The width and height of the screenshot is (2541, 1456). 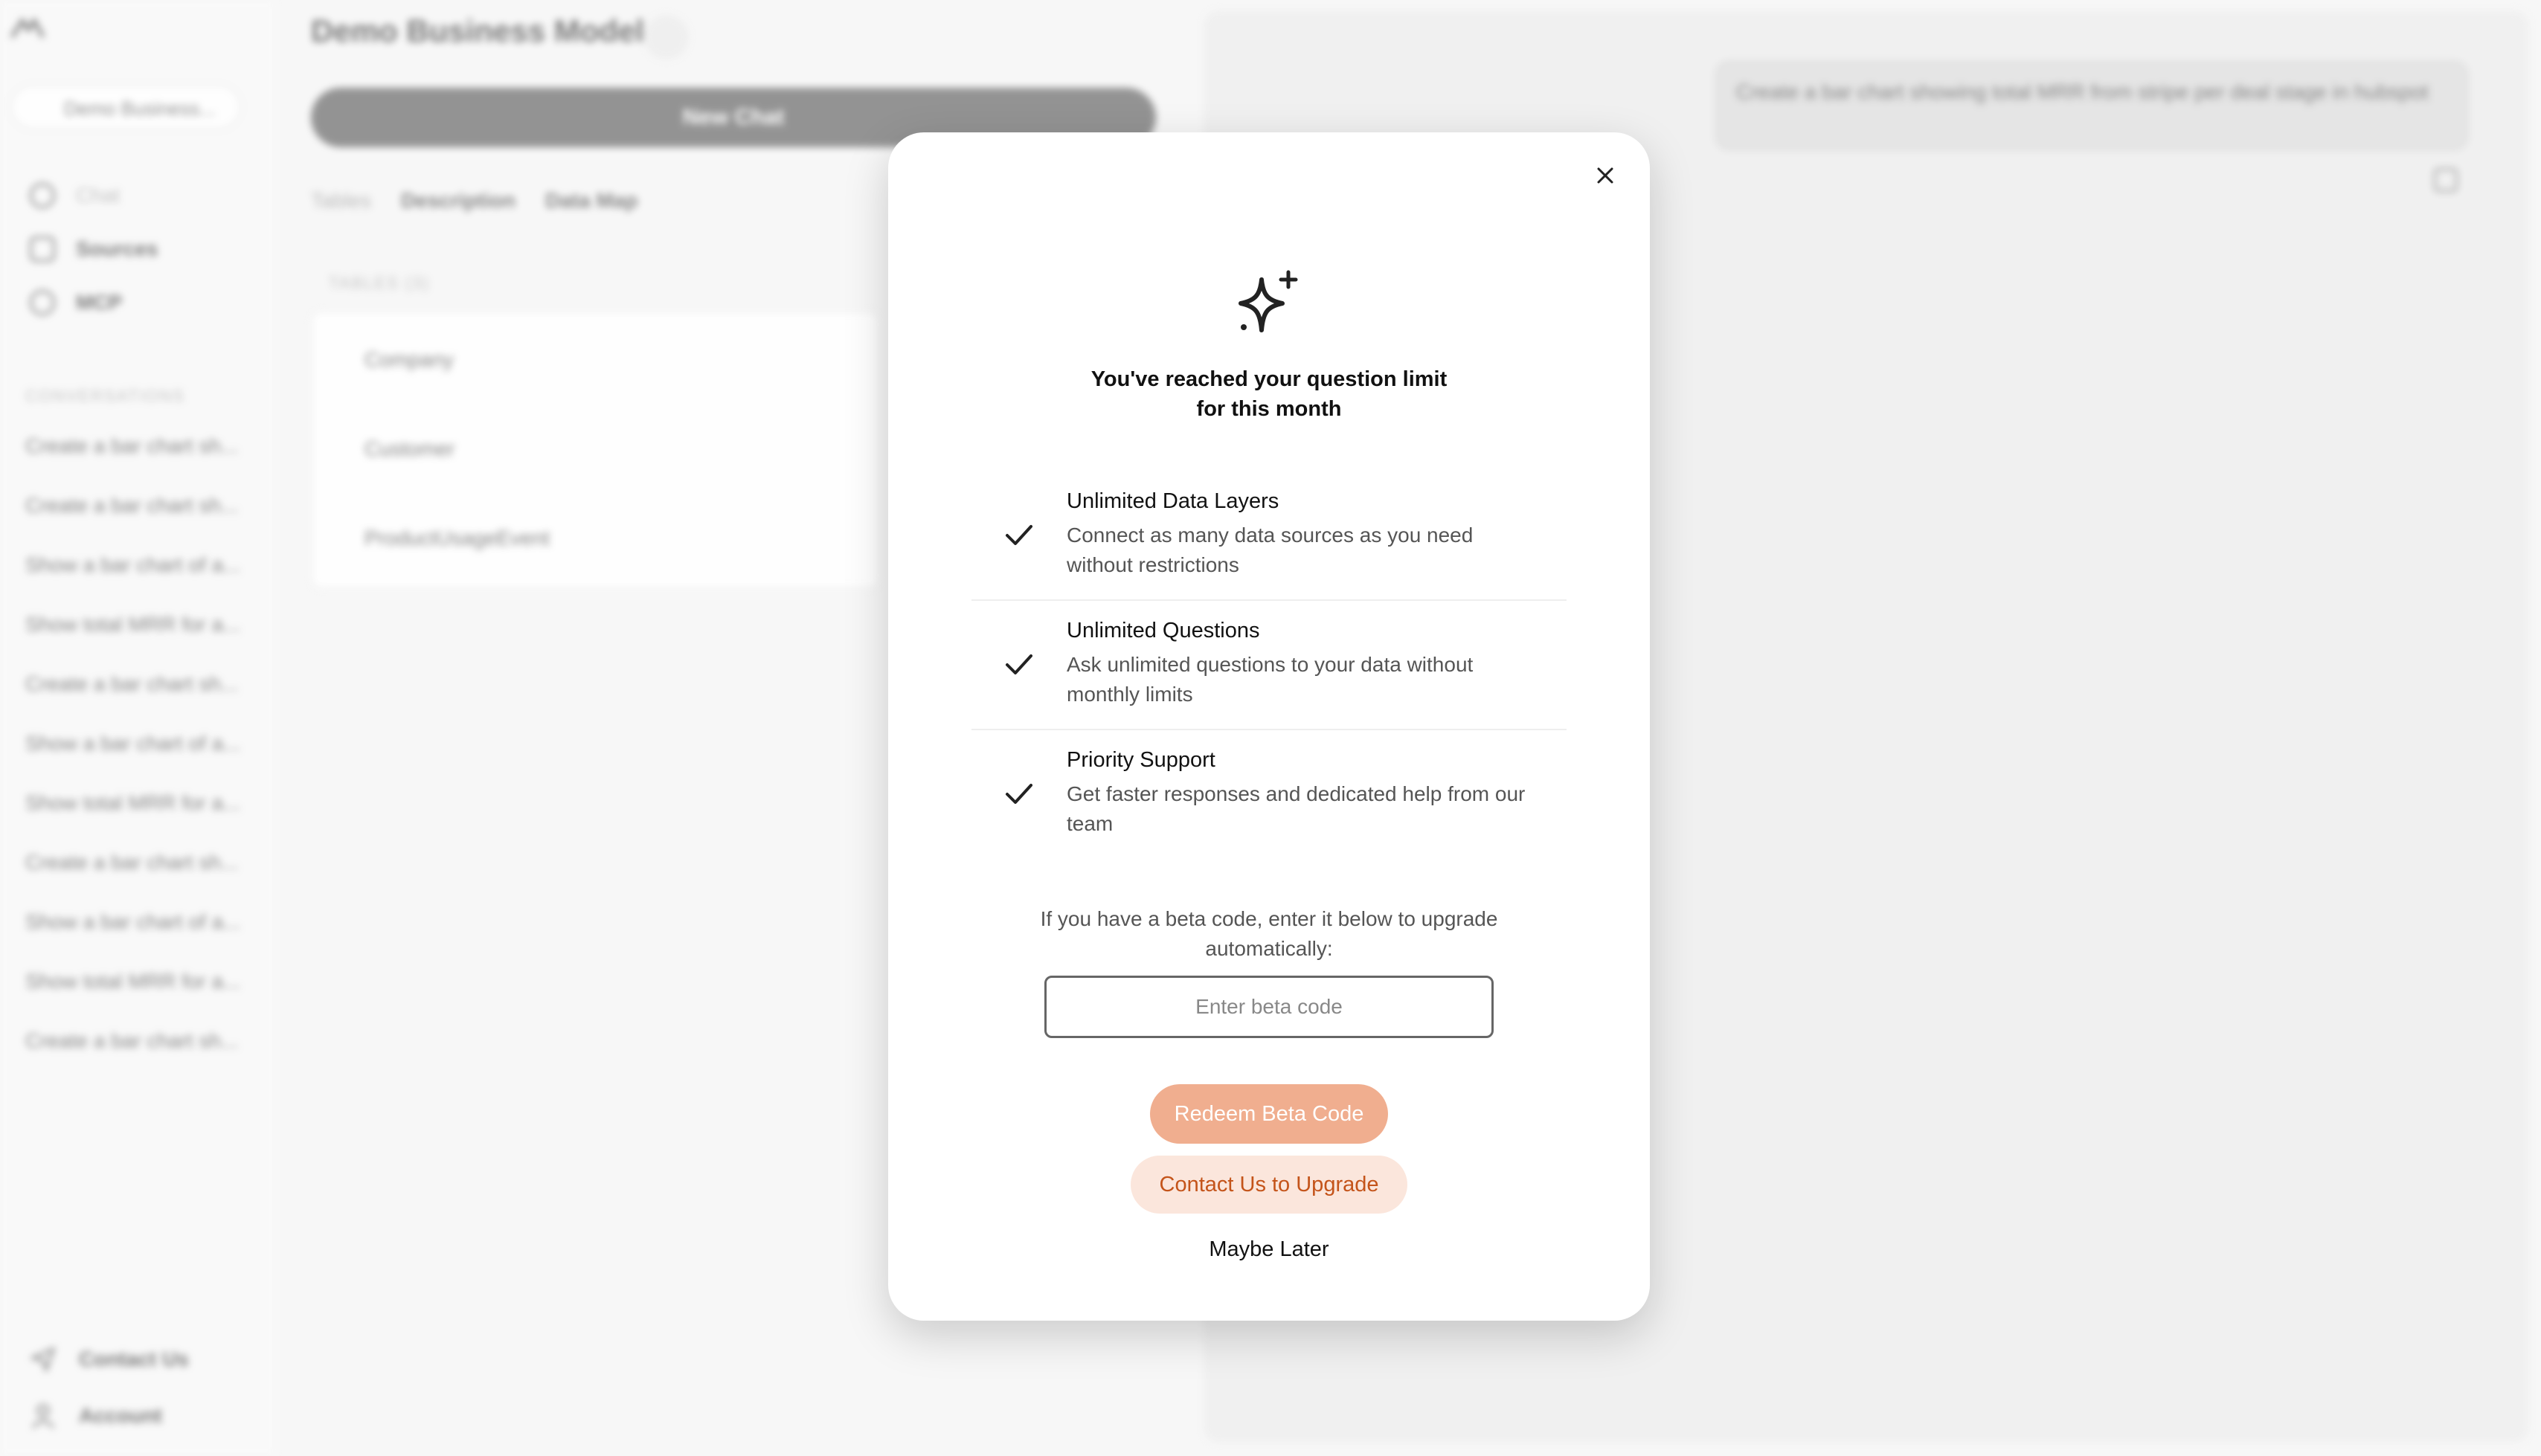 I want to click on beta-code-input, so click(x=1269, y=1007).